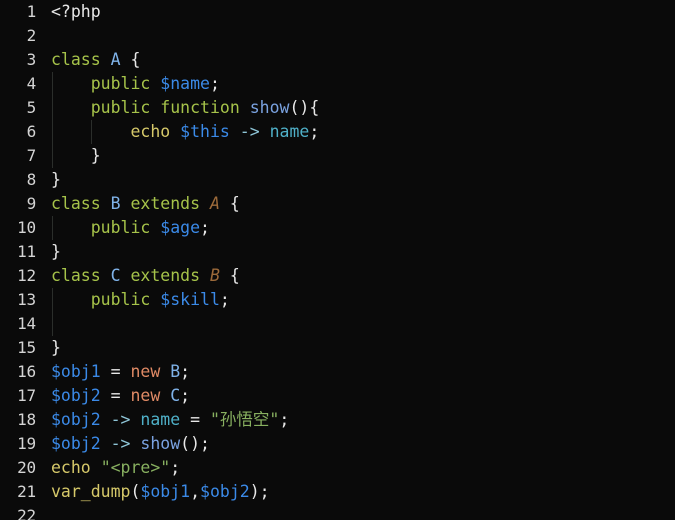 This screenshot has height=520, width=675. Describe the element at coordinates (26, 395) in the screenshot. I see `line-number: 17` at that location.